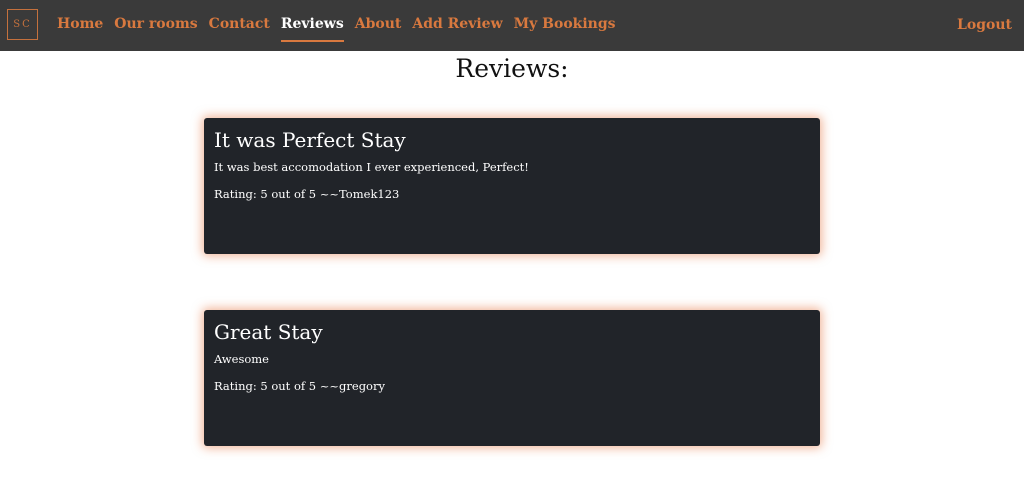 The width and height of the screenshot is (1024, 483). I want to click on nav-my-bookings: My Bookings, so click(565, 25).